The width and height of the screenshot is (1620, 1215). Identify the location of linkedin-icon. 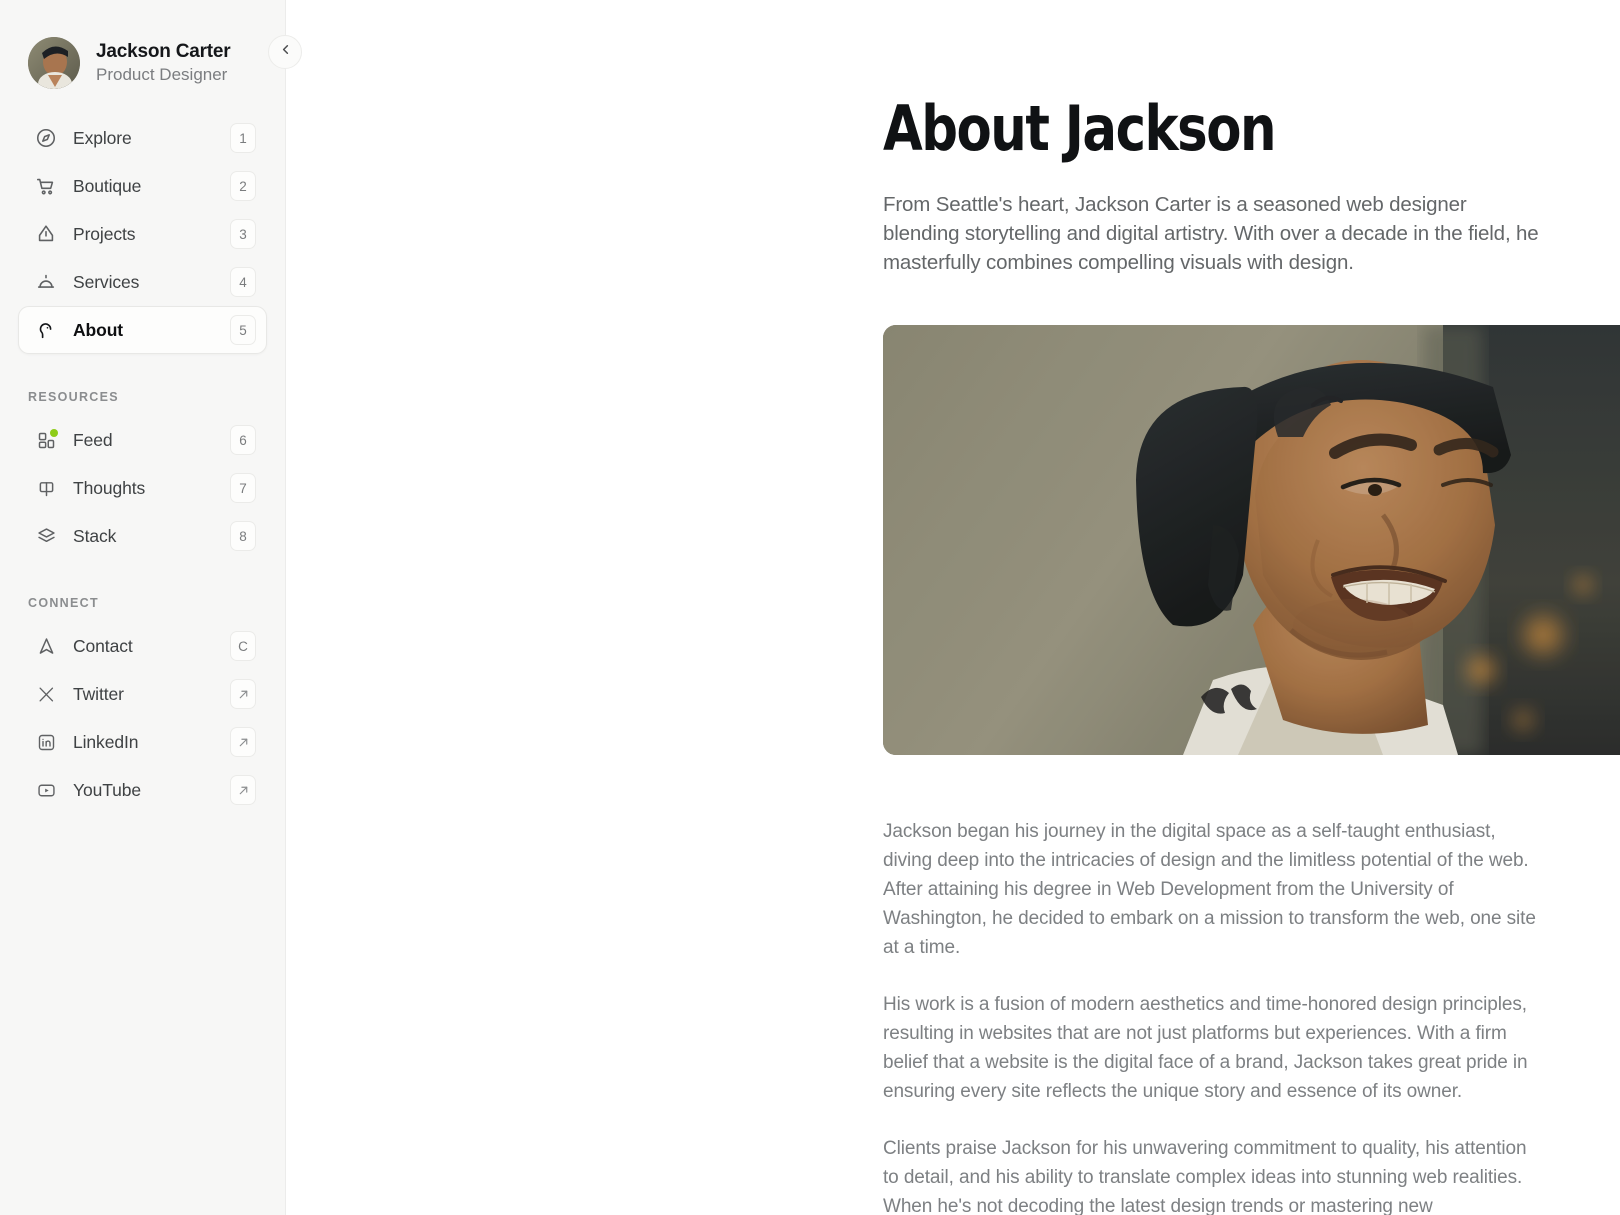
(46, 742).